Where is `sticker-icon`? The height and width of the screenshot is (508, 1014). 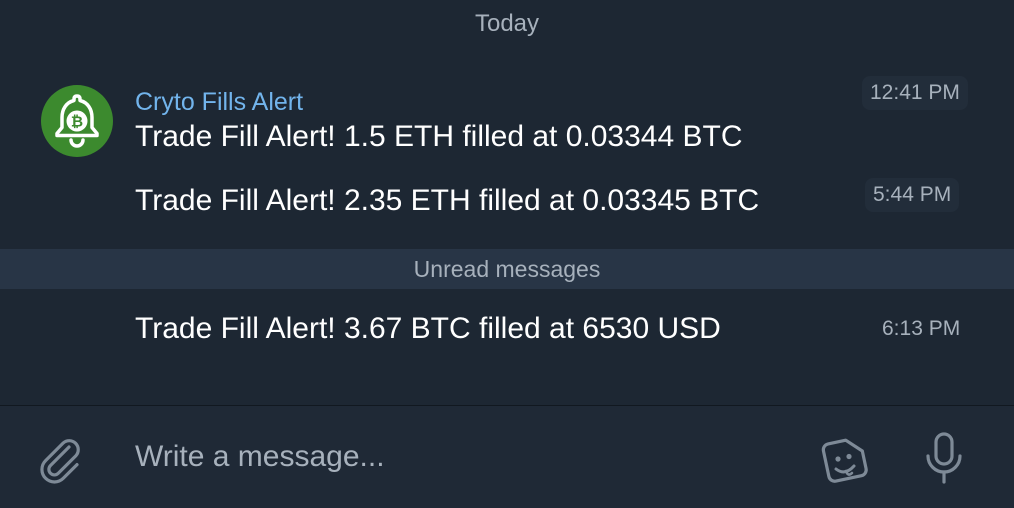 sticker-icon is located at coordinates (844, 461).